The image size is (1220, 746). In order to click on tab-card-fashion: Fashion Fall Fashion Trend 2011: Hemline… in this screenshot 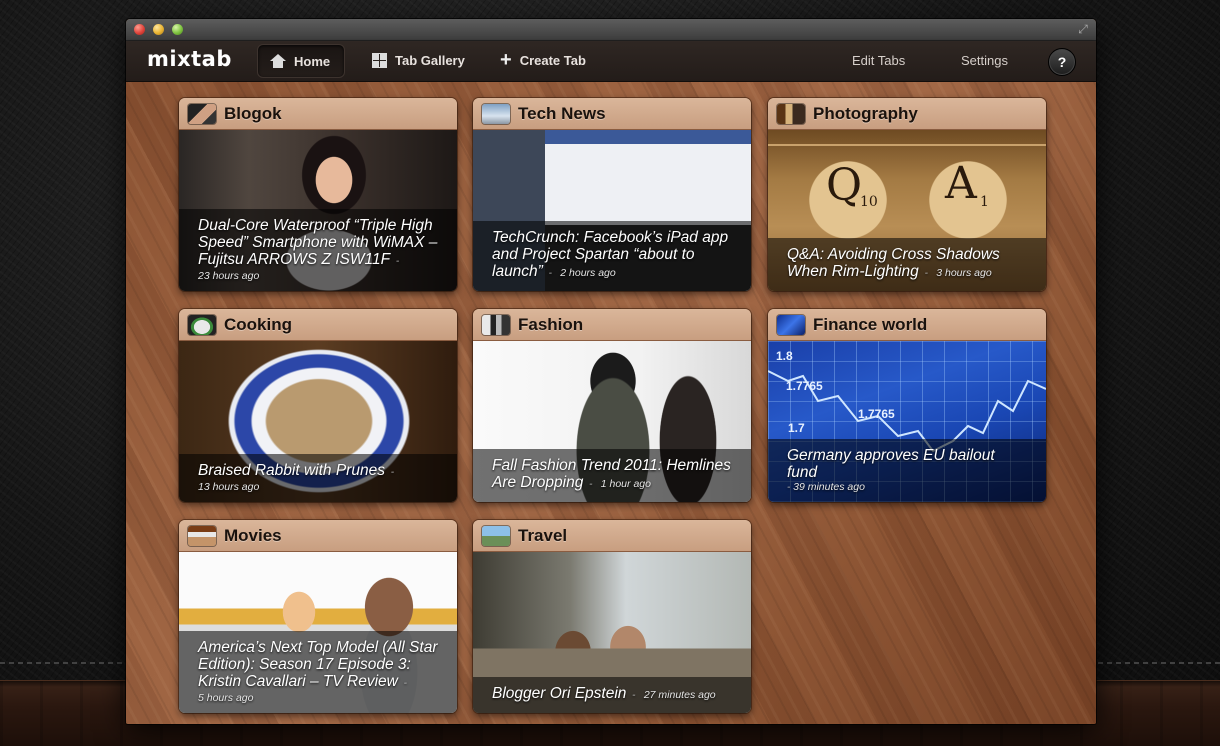, I will do `click(612, 405)`.